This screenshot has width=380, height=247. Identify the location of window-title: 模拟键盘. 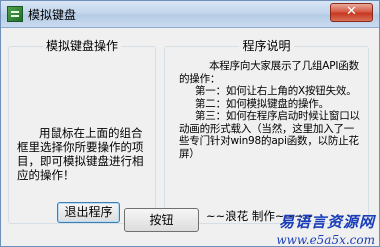
(52, 15).